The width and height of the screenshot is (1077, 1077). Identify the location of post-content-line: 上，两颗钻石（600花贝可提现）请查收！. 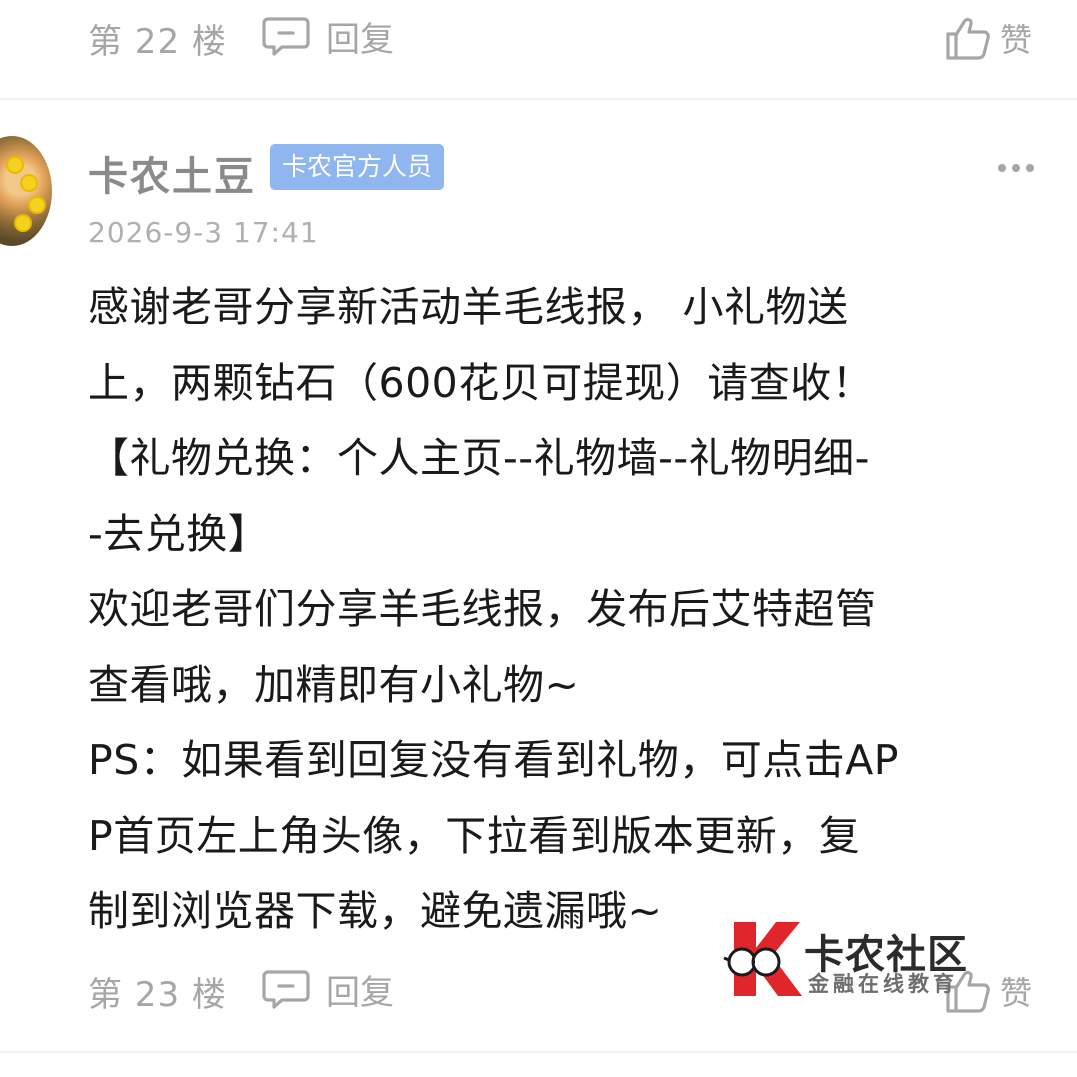
(481, 382).